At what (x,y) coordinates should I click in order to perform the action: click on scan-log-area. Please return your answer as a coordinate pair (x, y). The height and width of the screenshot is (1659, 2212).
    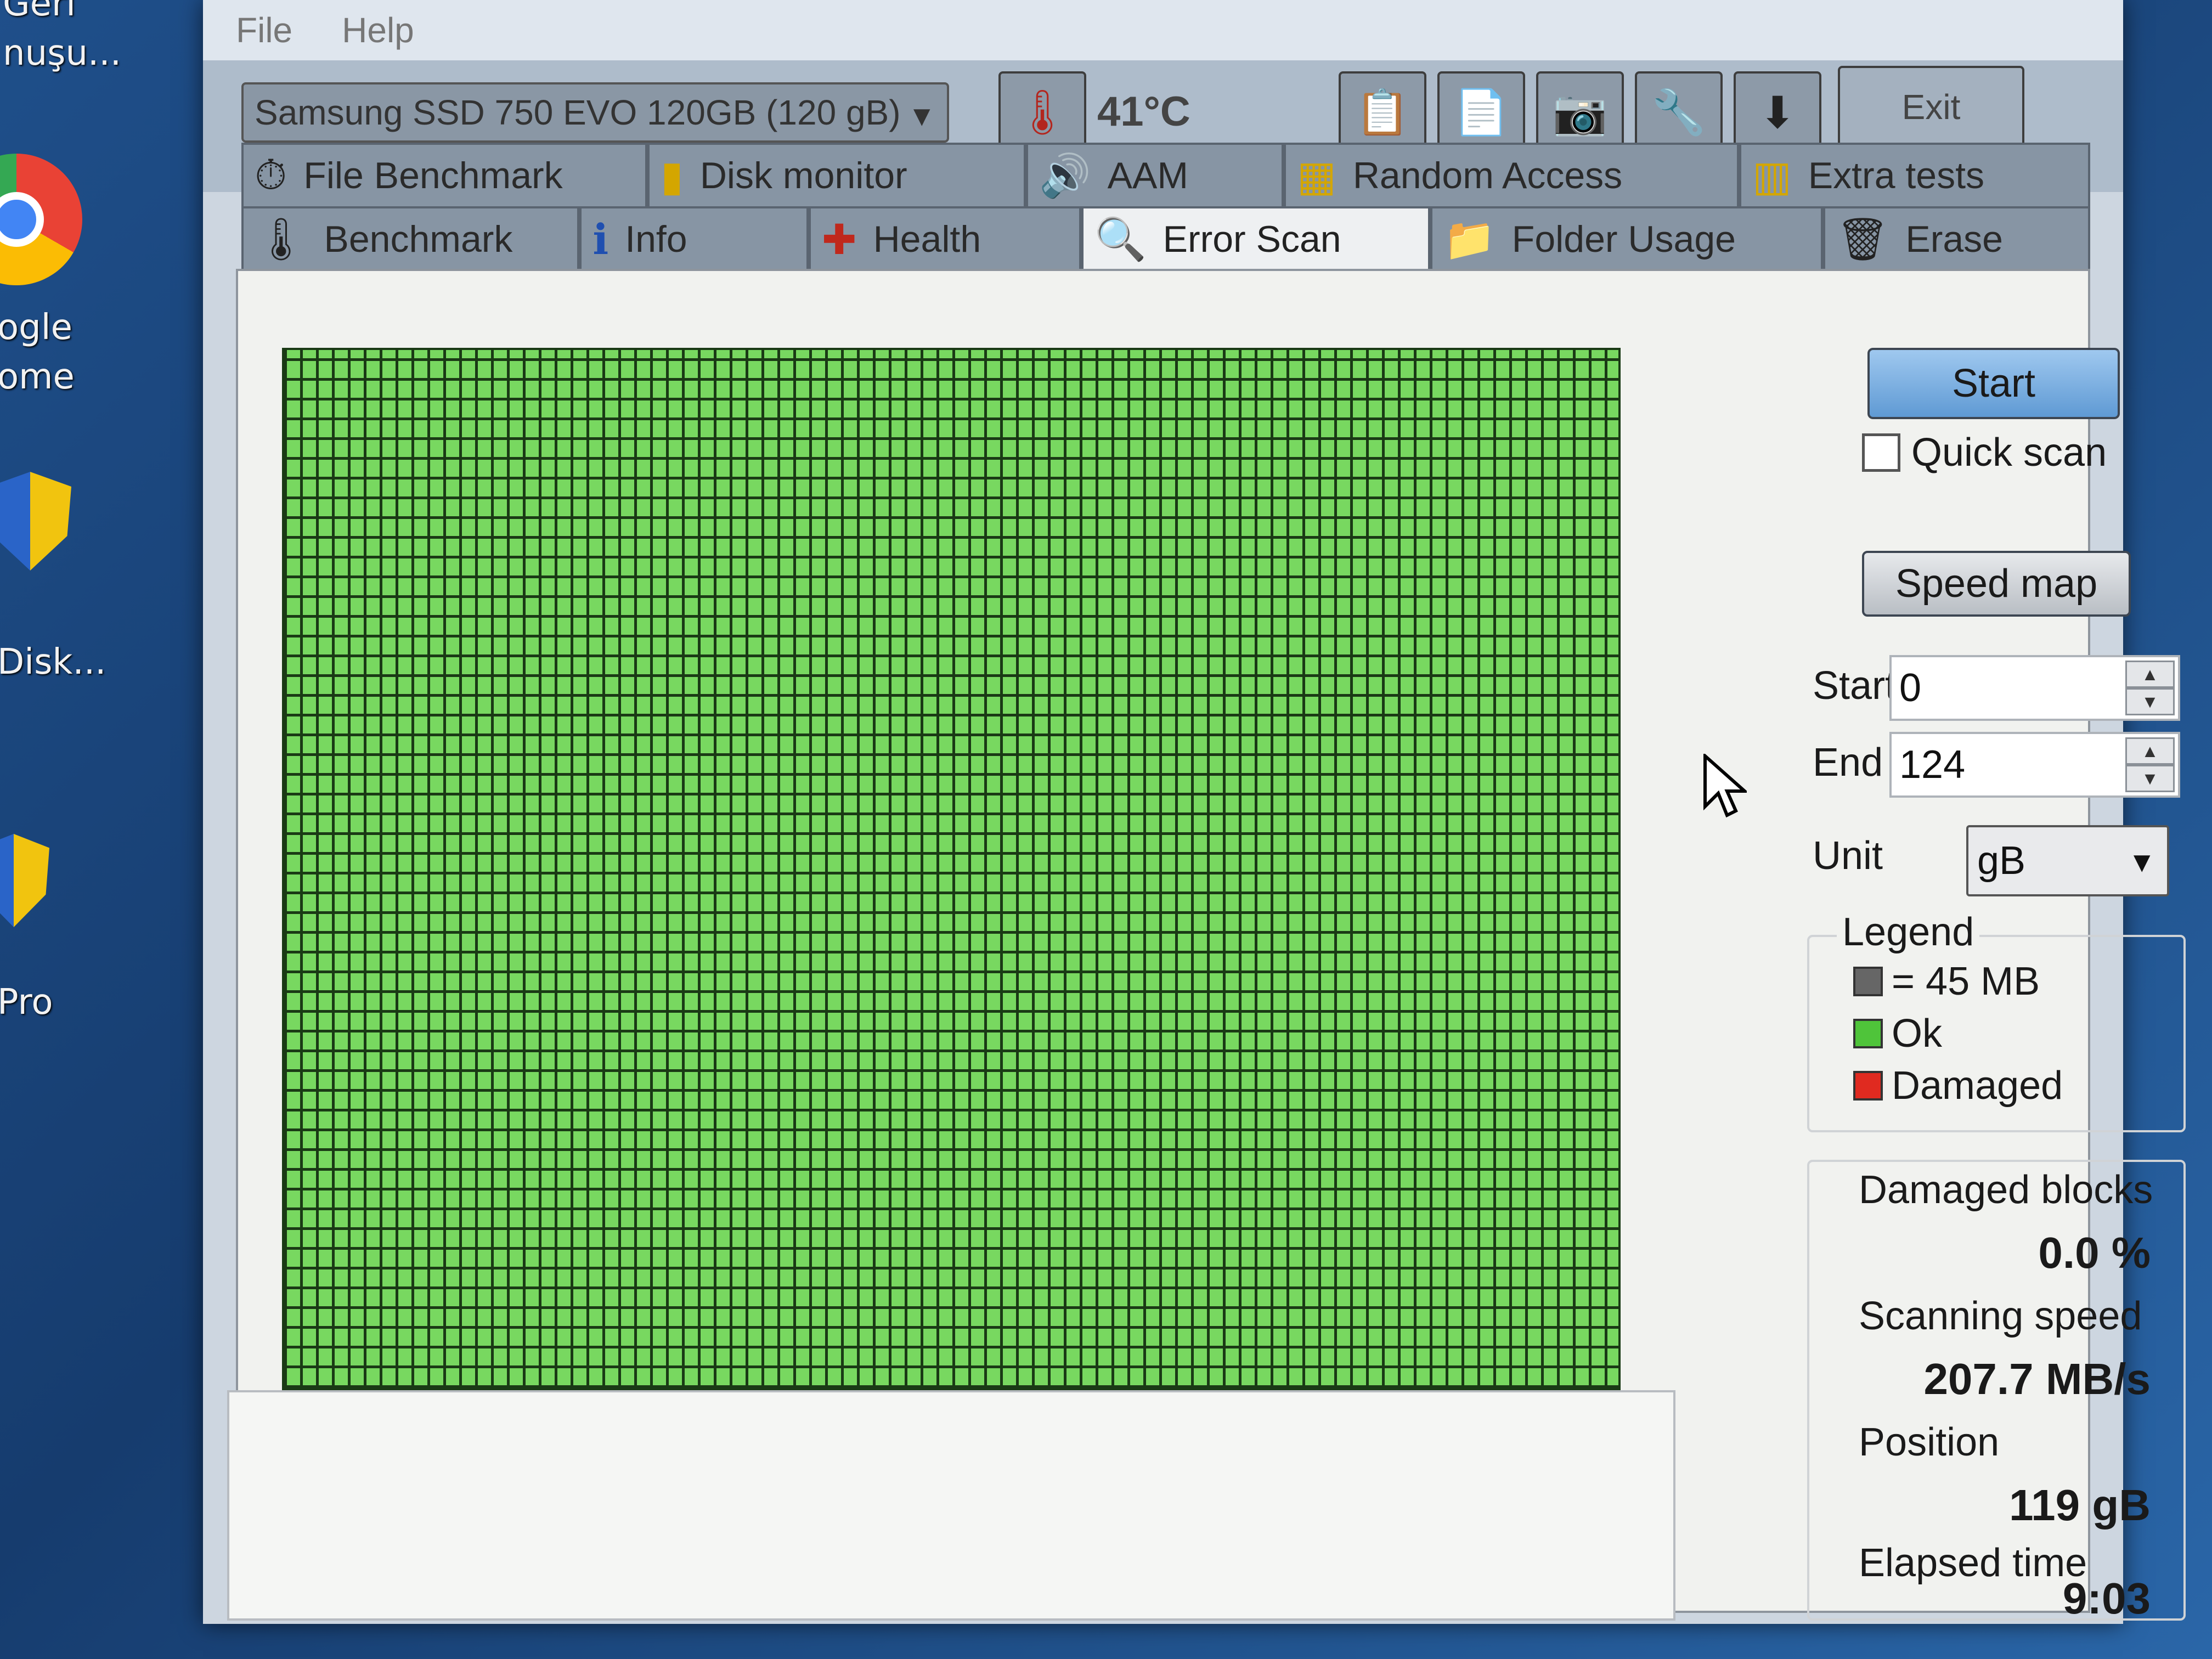
    Looking at the image, I should click on (951, 1506).